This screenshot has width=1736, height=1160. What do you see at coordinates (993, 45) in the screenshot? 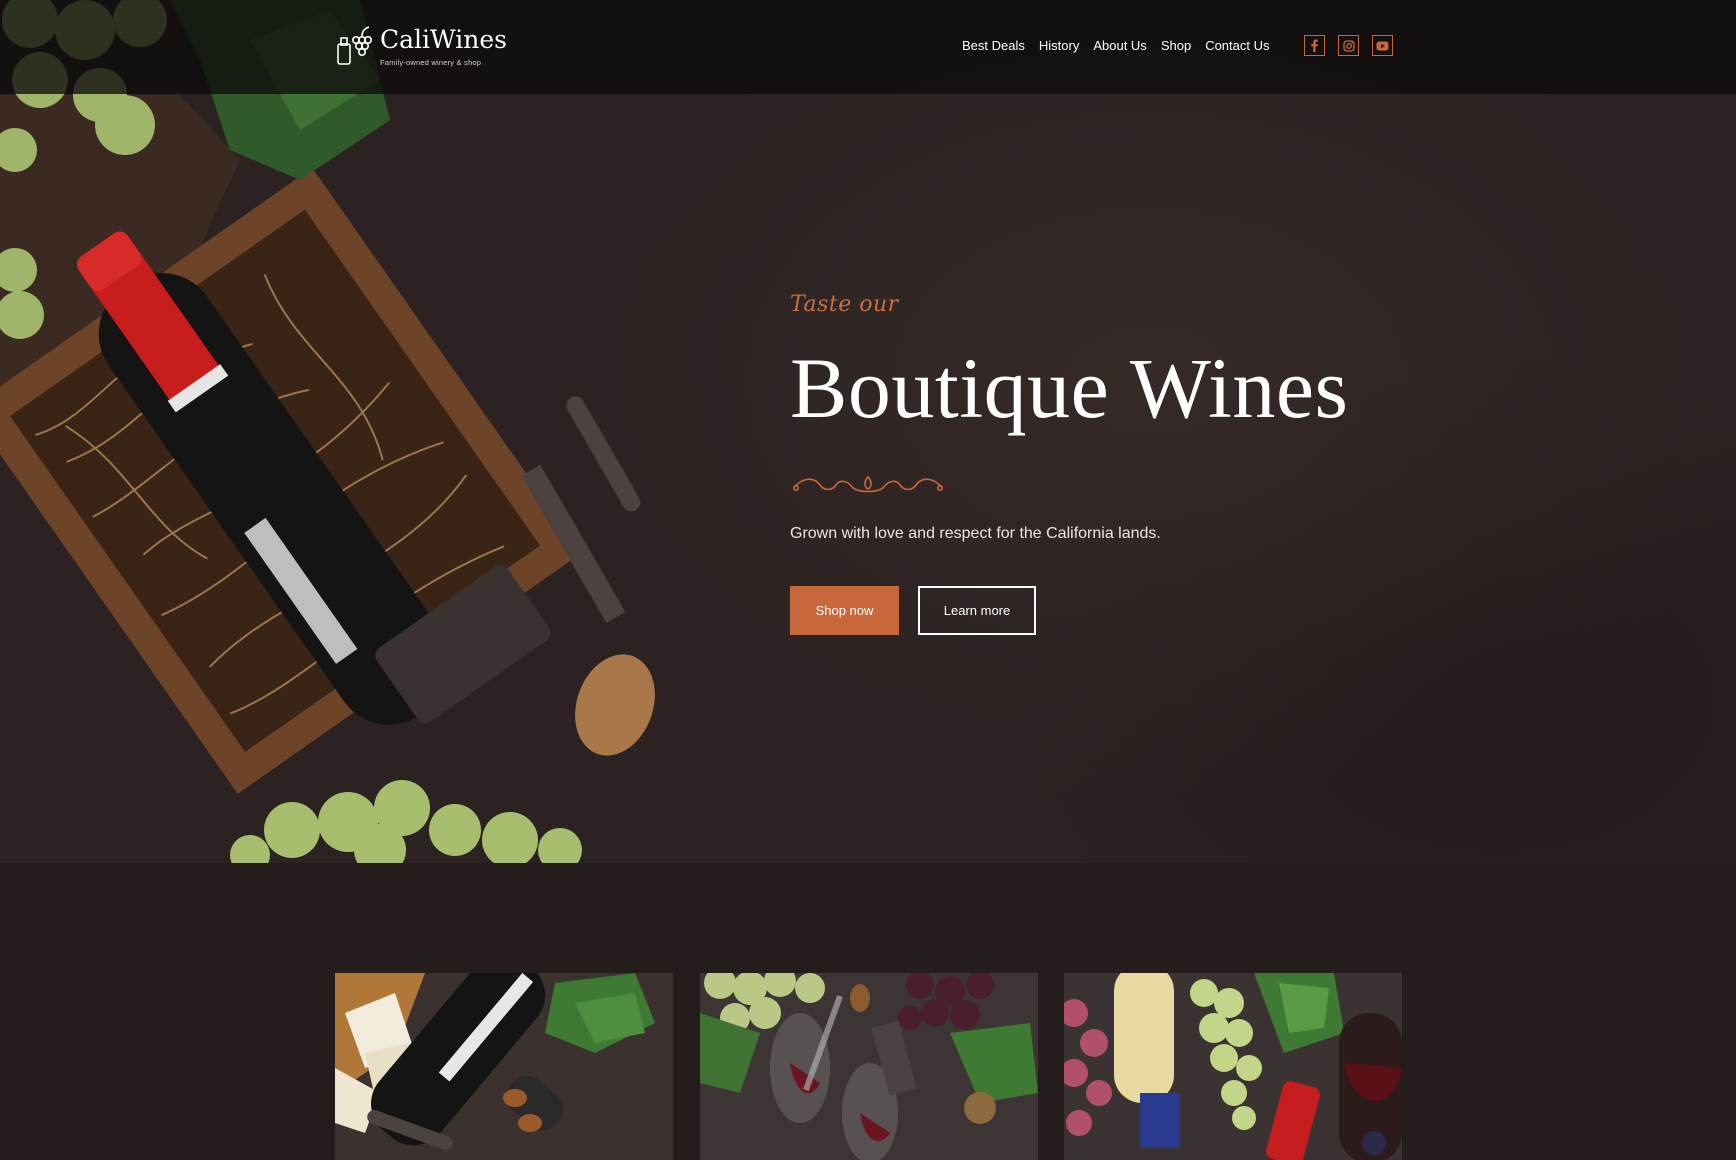
I see `nav-item-best-deals: Best Deals` at bounding box center [993, 45].